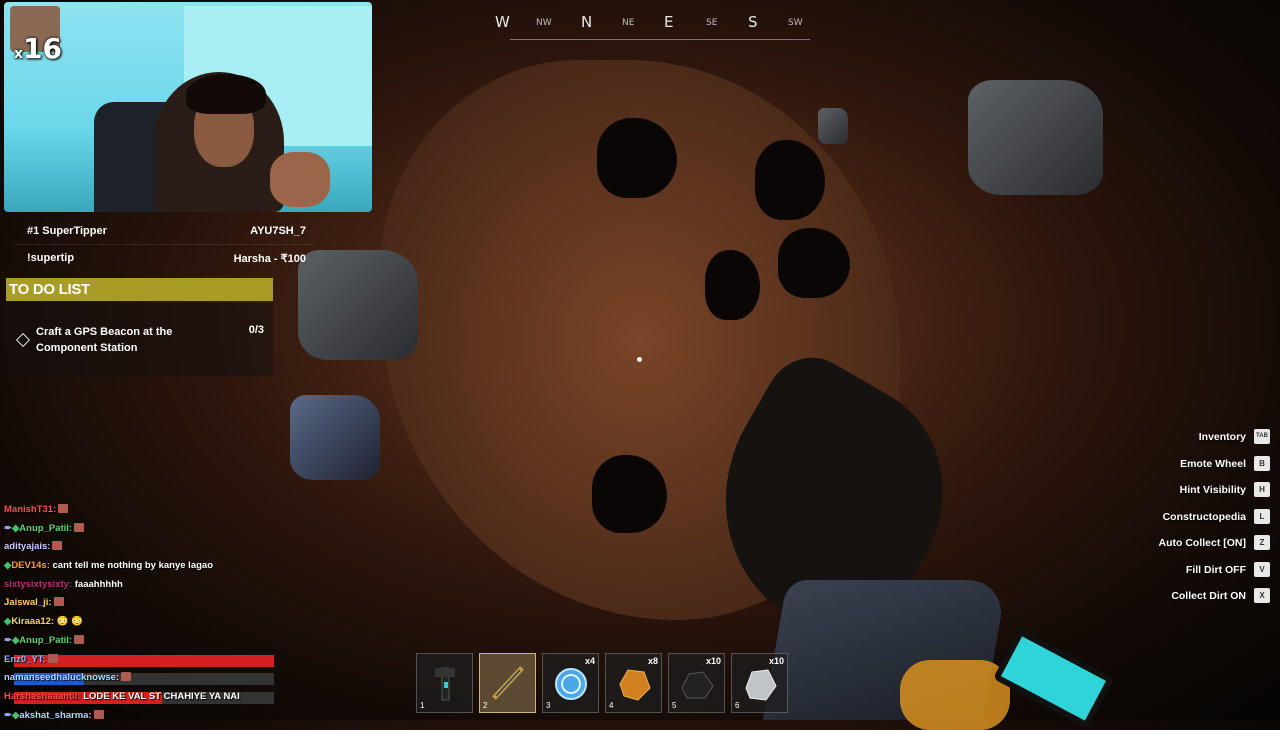  I want to click on held-device-screen, so click(1053, 678).